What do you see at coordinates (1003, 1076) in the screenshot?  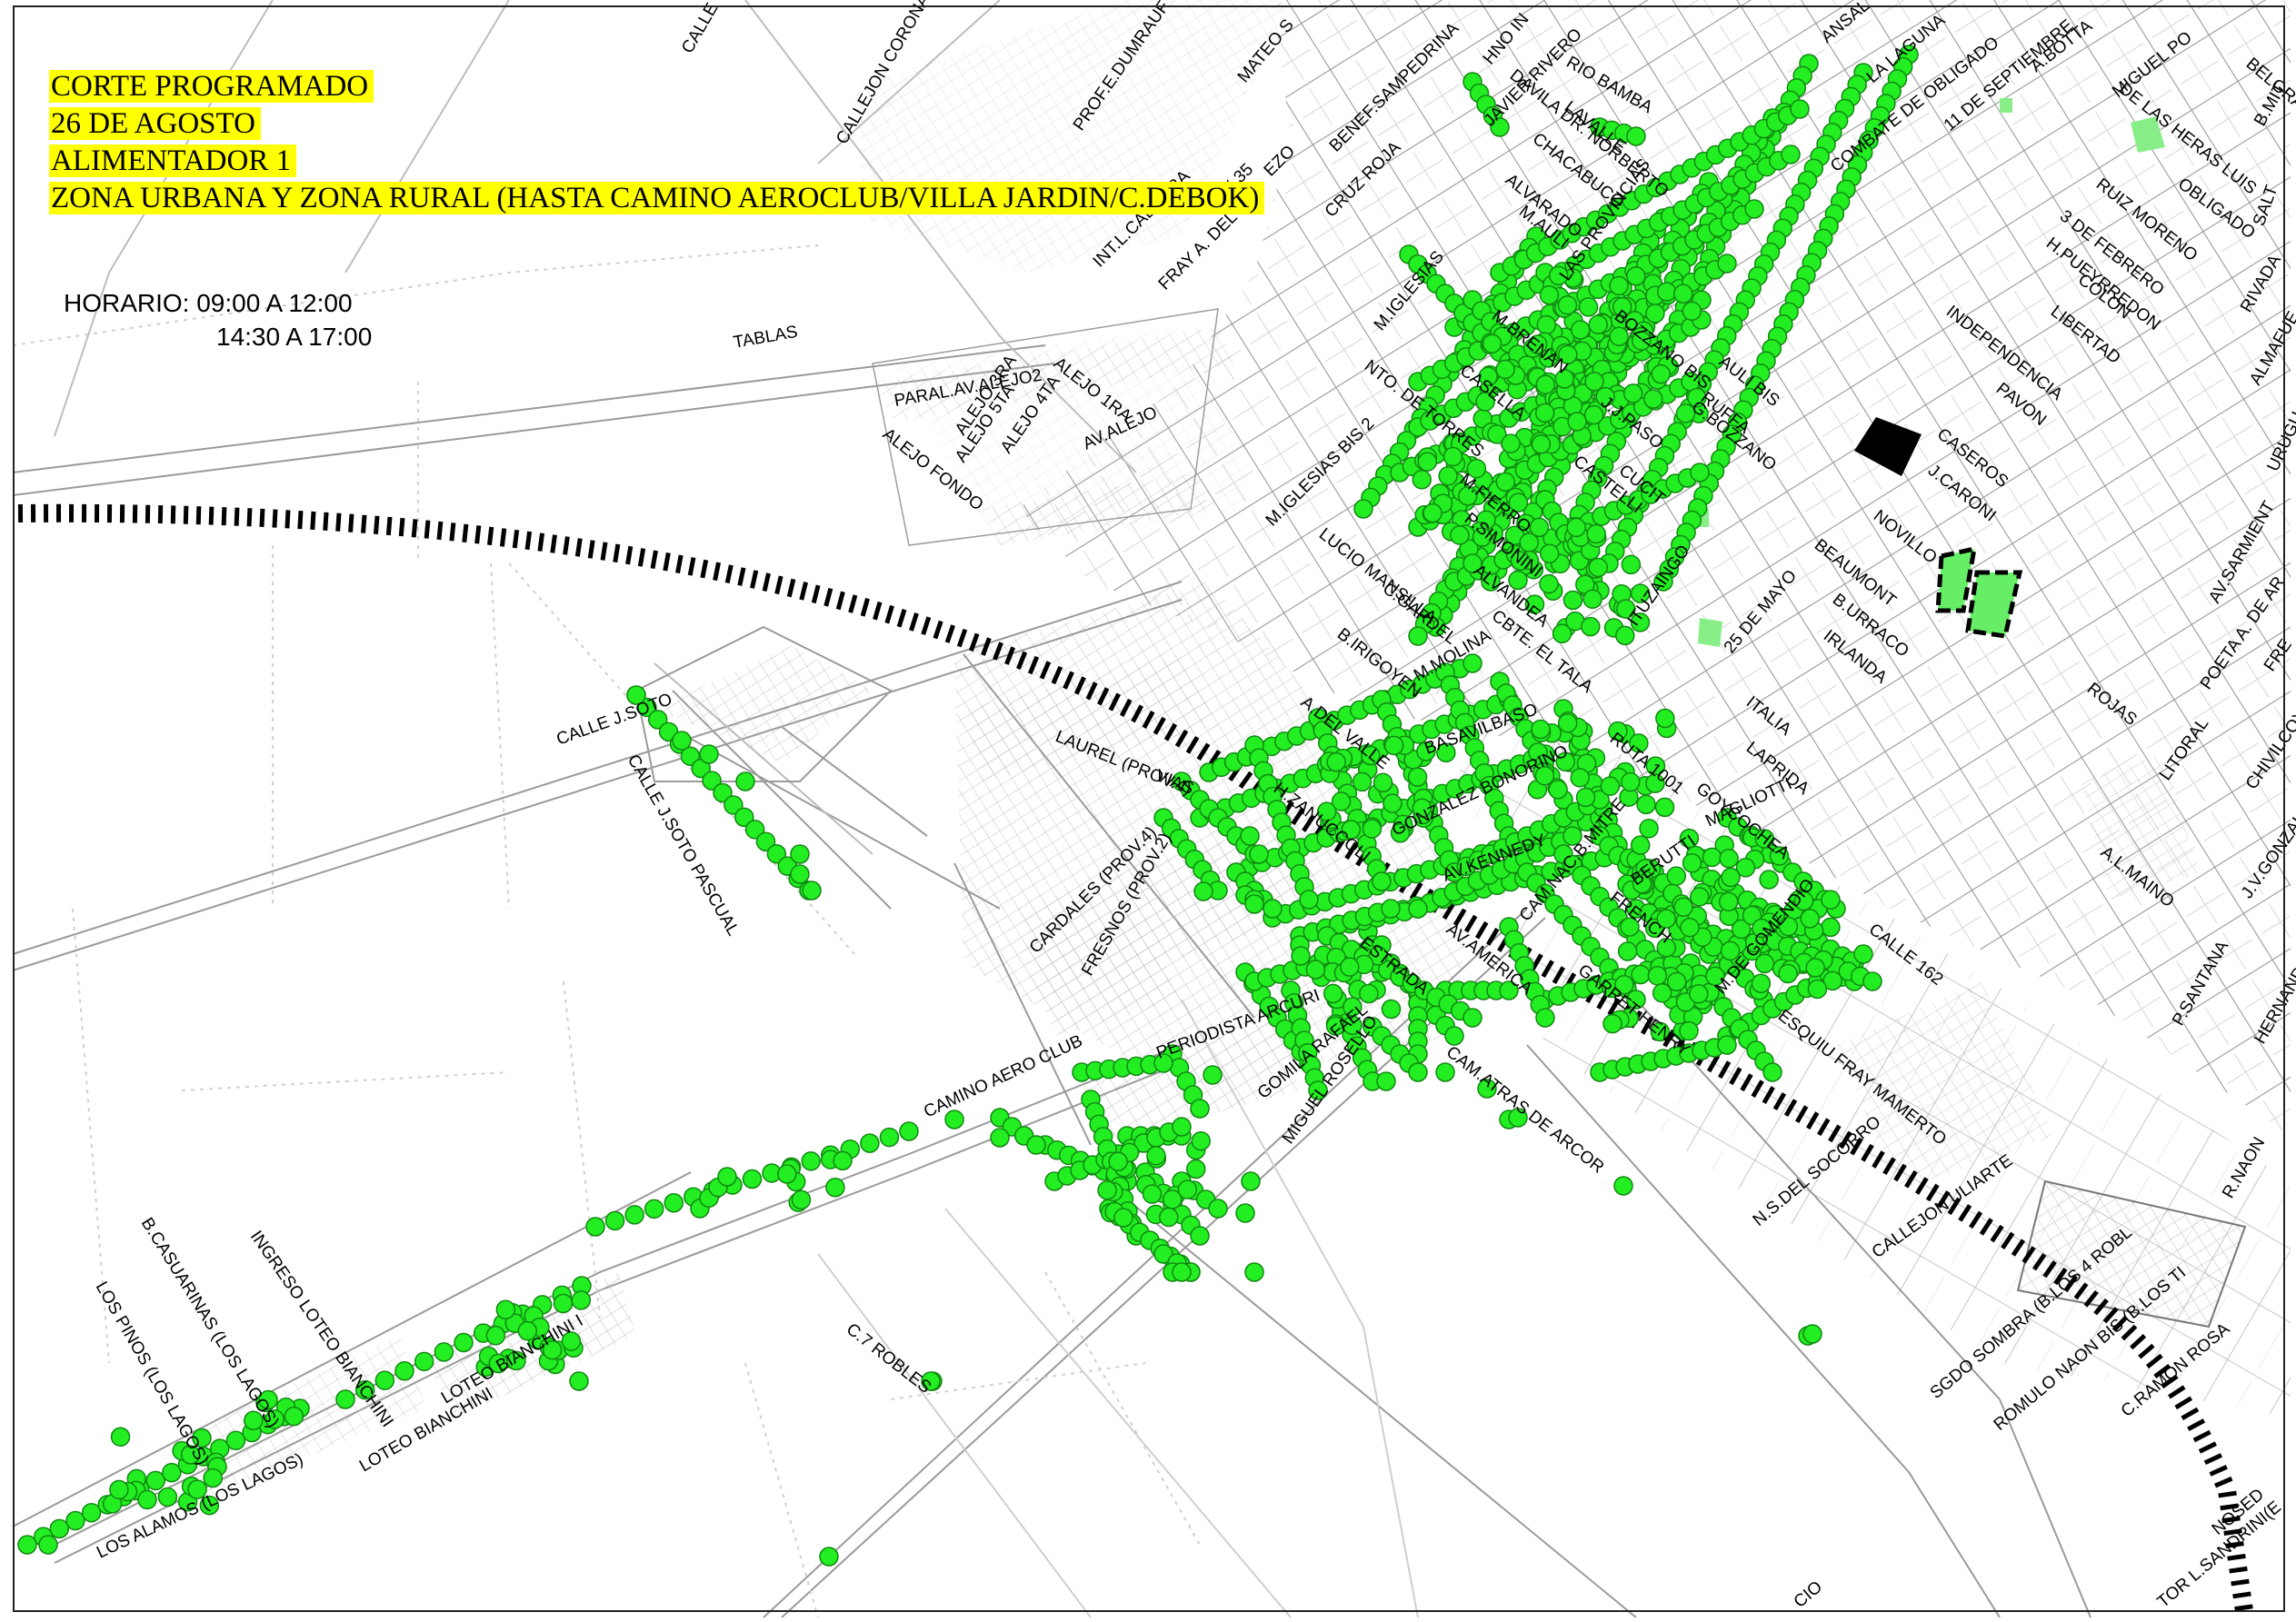 I see `street-label: CAMINO AERO CLUB` at bounding box center [1003, 1076].